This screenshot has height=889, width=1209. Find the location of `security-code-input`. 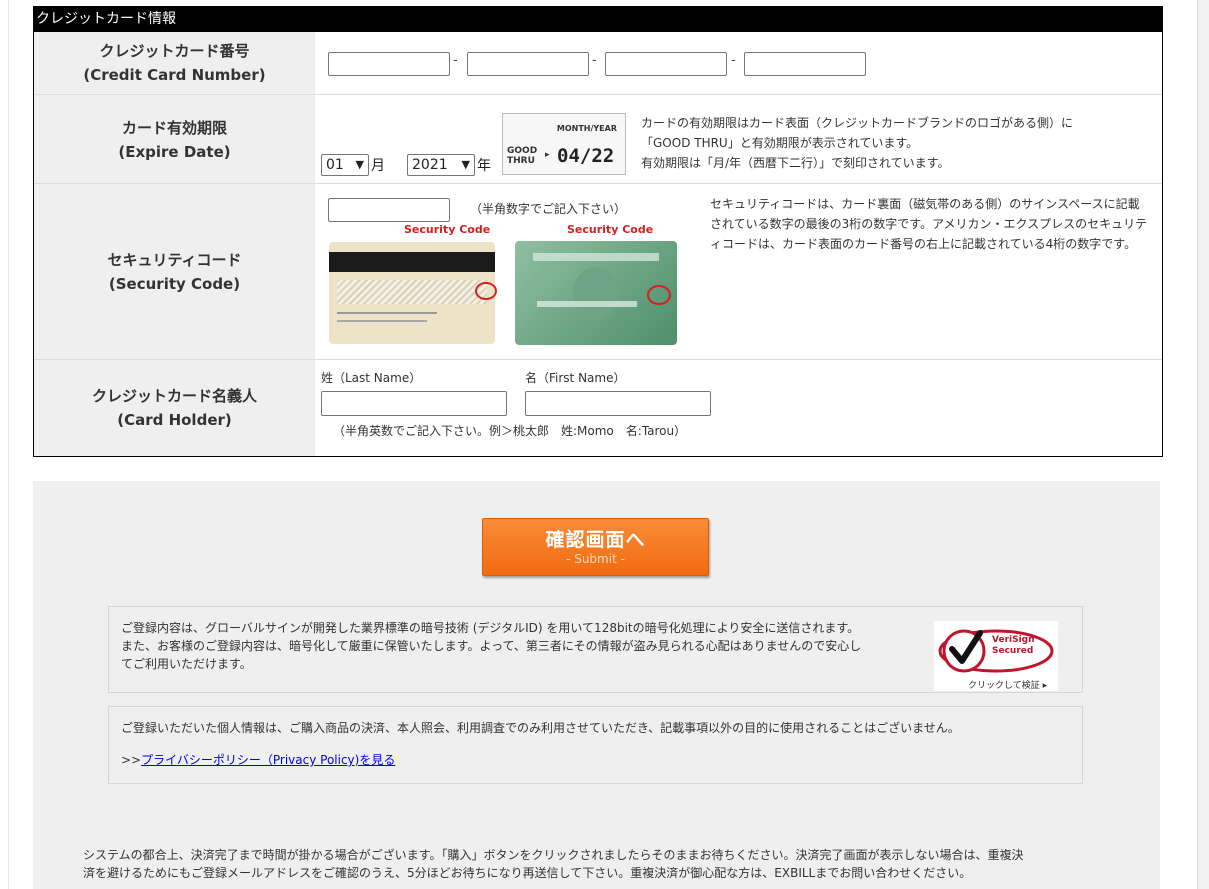

security-code-input is located at coordinates (389, 210).